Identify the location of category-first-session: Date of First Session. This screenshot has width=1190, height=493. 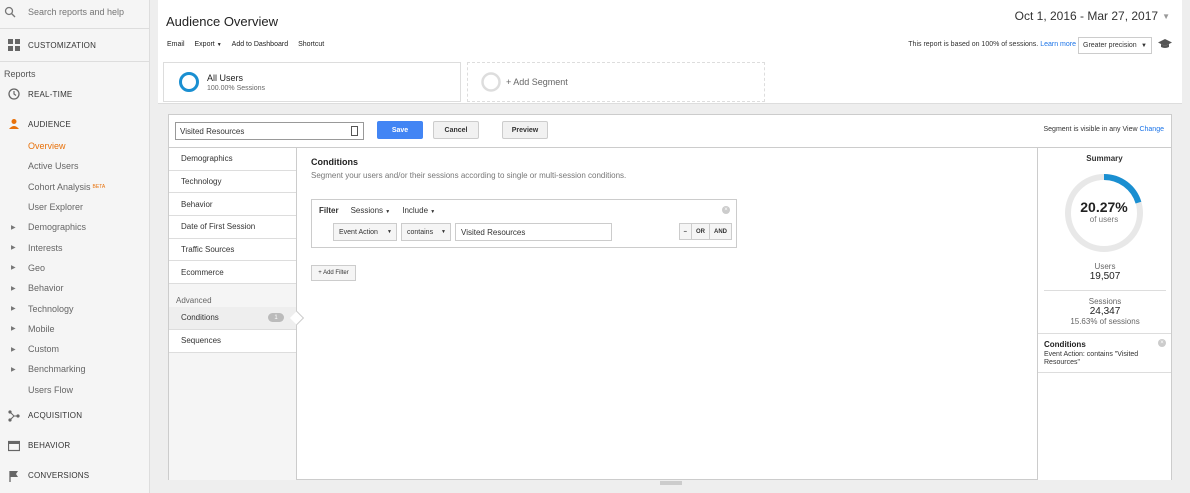
(232, 227).